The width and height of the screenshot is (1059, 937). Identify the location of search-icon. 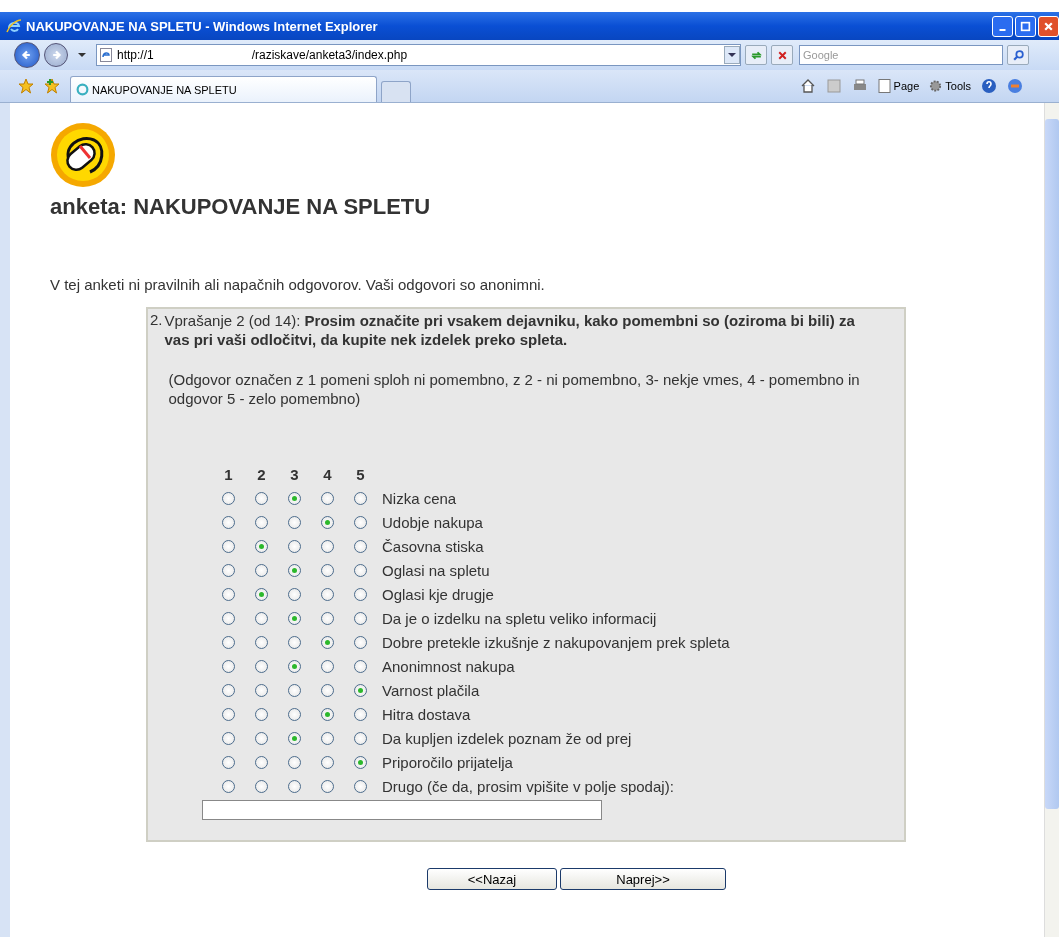
(1018, 55).